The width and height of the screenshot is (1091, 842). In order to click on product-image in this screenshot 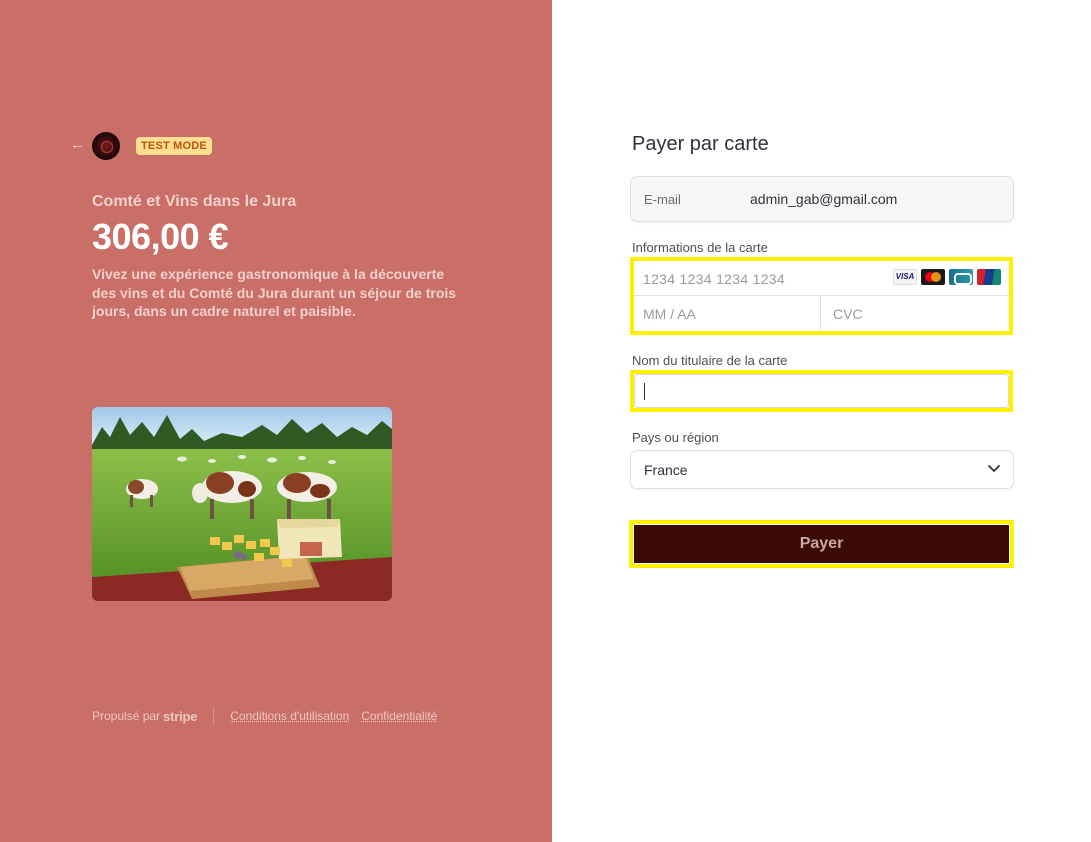, I will do `click(242, 504)`.